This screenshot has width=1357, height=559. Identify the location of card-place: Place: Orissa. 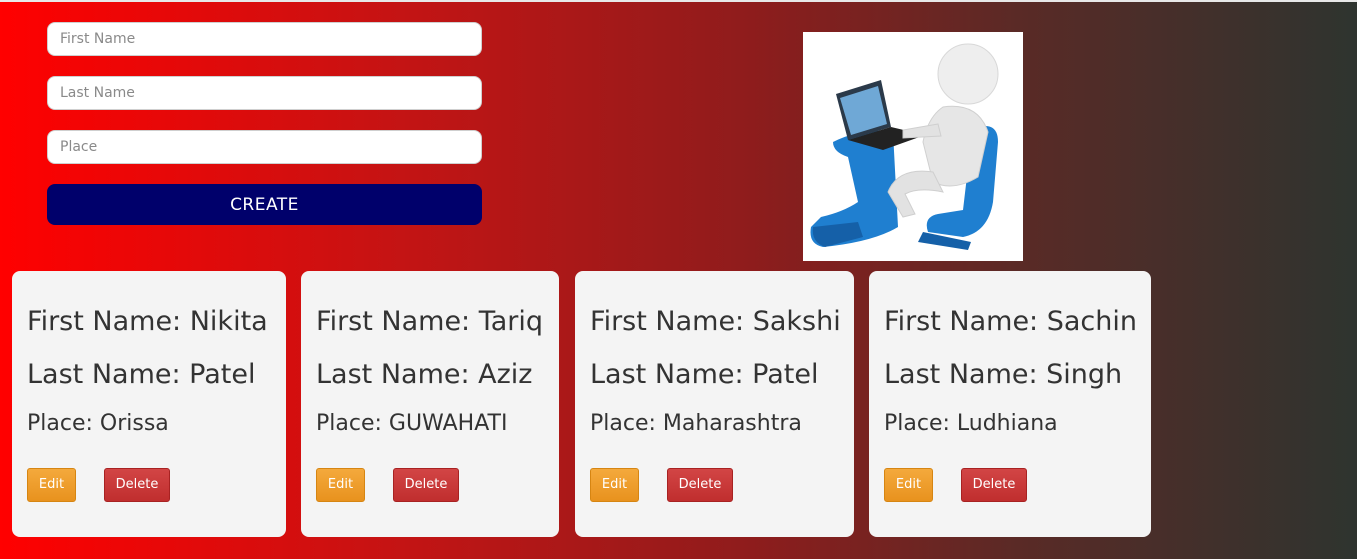
(98, 423).